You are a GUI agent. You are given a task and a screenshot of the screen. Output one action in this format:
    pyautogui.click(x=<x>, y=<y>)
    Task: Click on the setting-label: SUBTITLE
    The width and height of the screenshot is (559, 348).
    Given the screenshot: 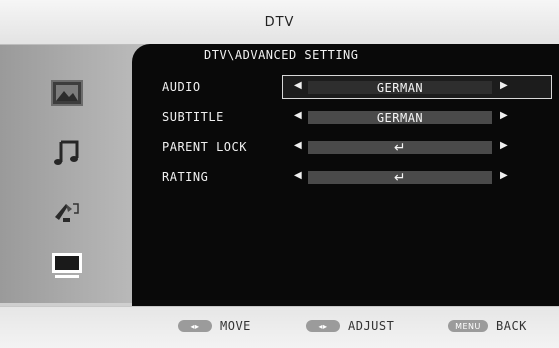 What is the action you would take?
    pyautogui.click(x=193, y=117)
    